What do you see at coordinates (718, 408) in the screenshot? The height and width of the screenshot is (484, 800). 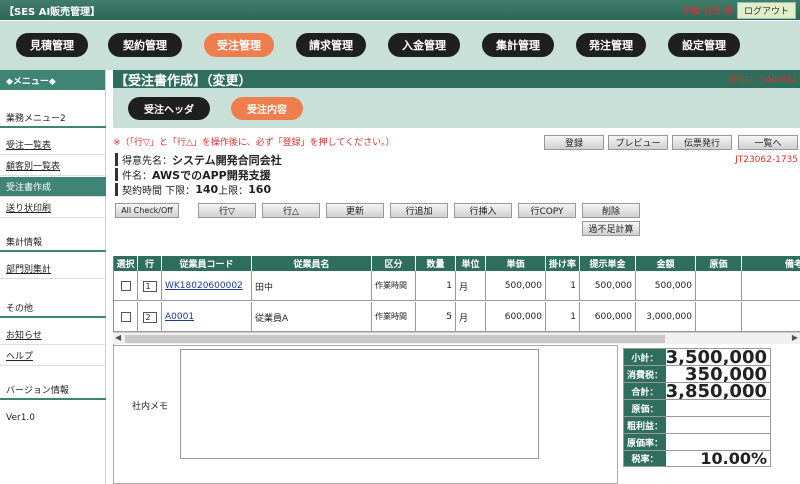 I see `summary-value` at bounding box center [718, 408].